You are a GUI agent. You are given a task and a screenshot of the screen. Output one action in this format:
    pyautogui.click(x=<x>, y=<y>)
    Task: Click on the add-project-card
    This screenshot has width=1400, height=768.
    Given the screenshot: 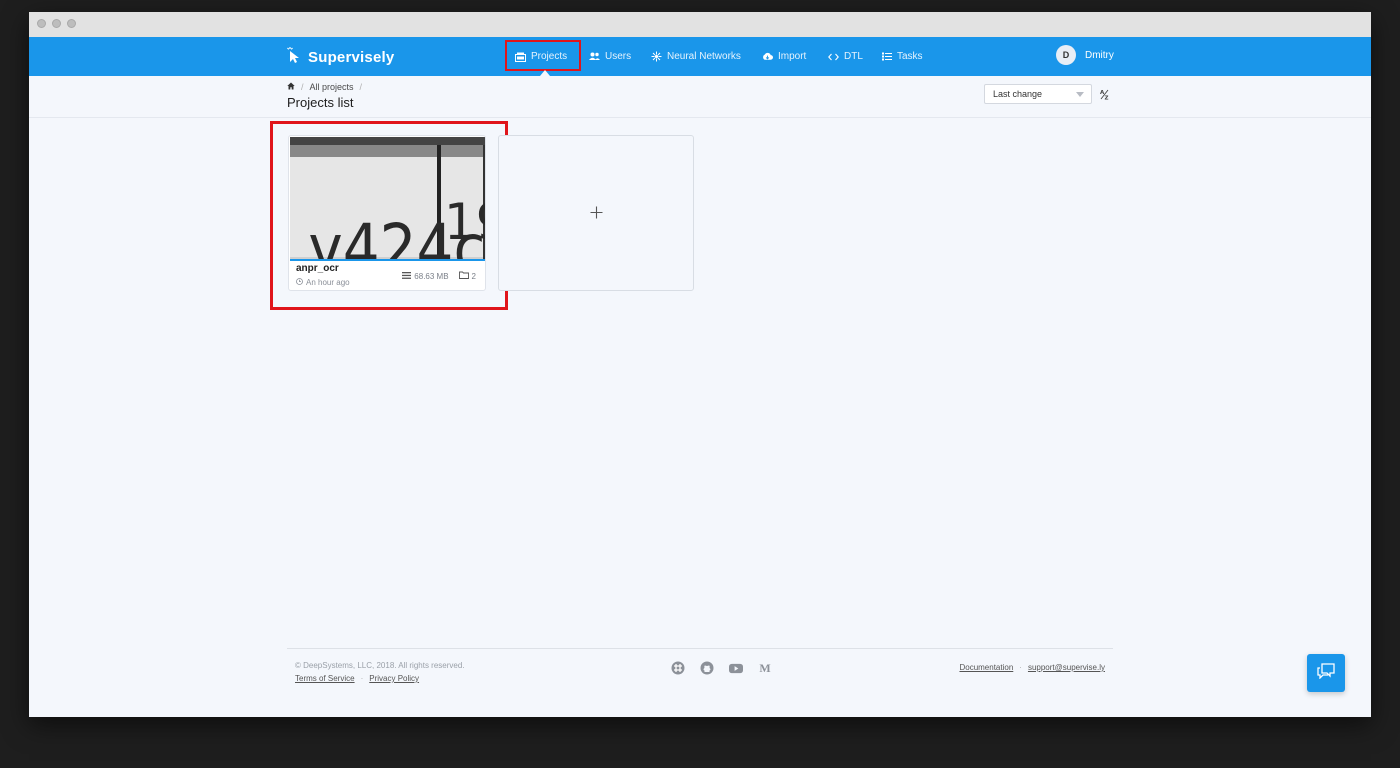 What is the action you would take?
    pyautogui.click(x=596, y=213)
    